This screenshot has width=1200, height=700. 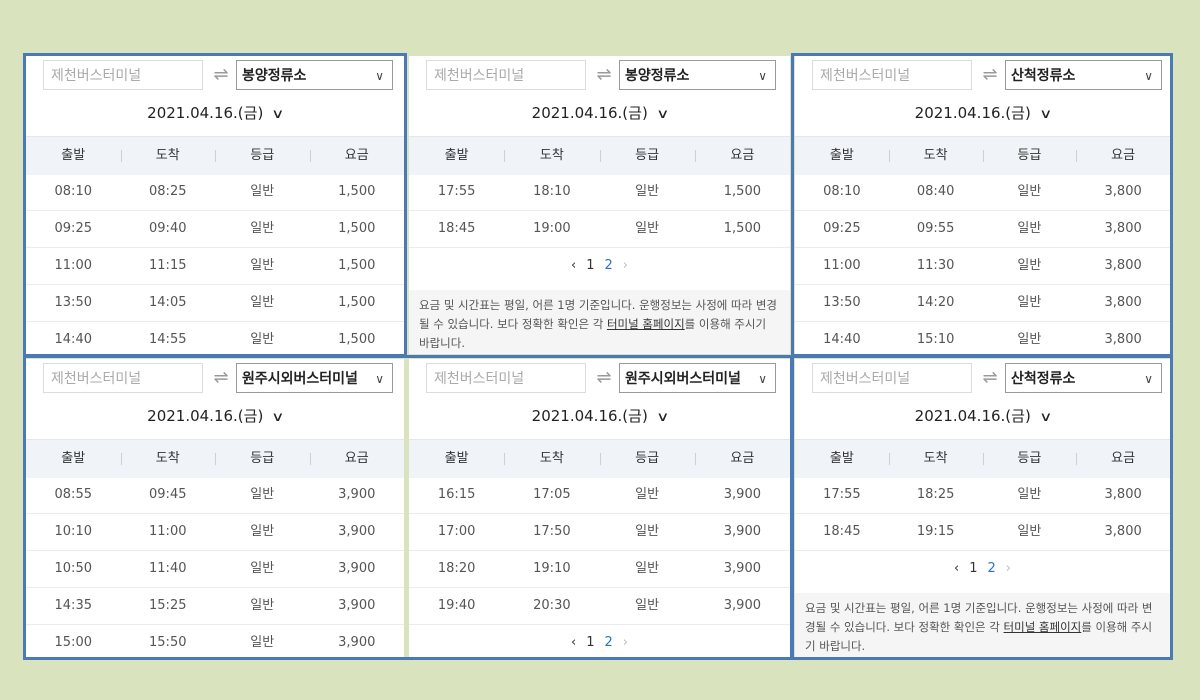 What do you see at coordinates (168, 228) in the screenshot?
I see `arrival-time: 09:40` at bounding box center [168, 228].